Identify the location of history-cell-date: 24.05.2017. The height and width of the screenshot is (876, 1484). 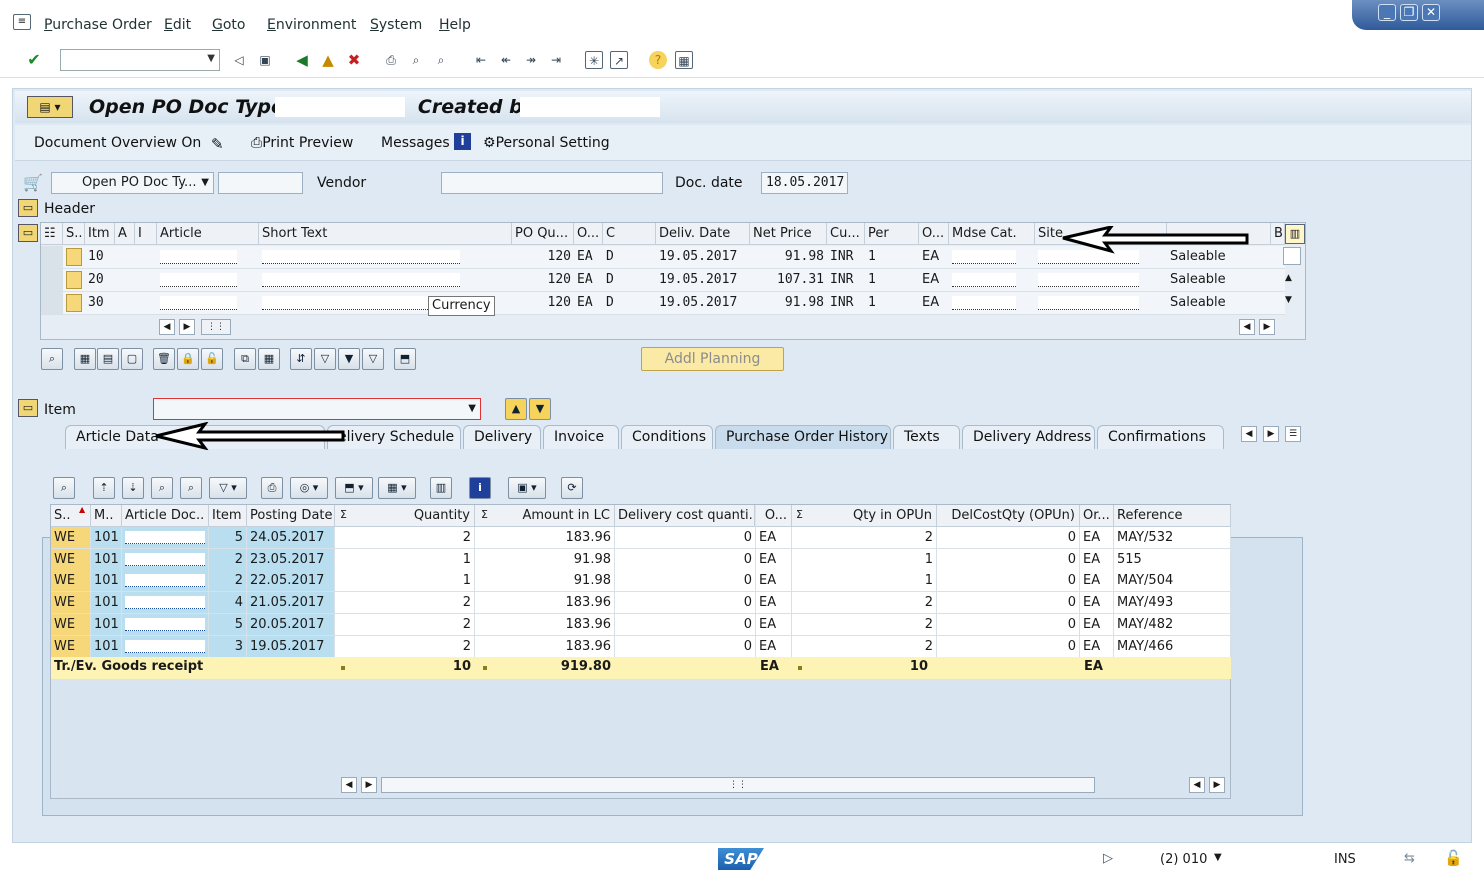
(291, 538).